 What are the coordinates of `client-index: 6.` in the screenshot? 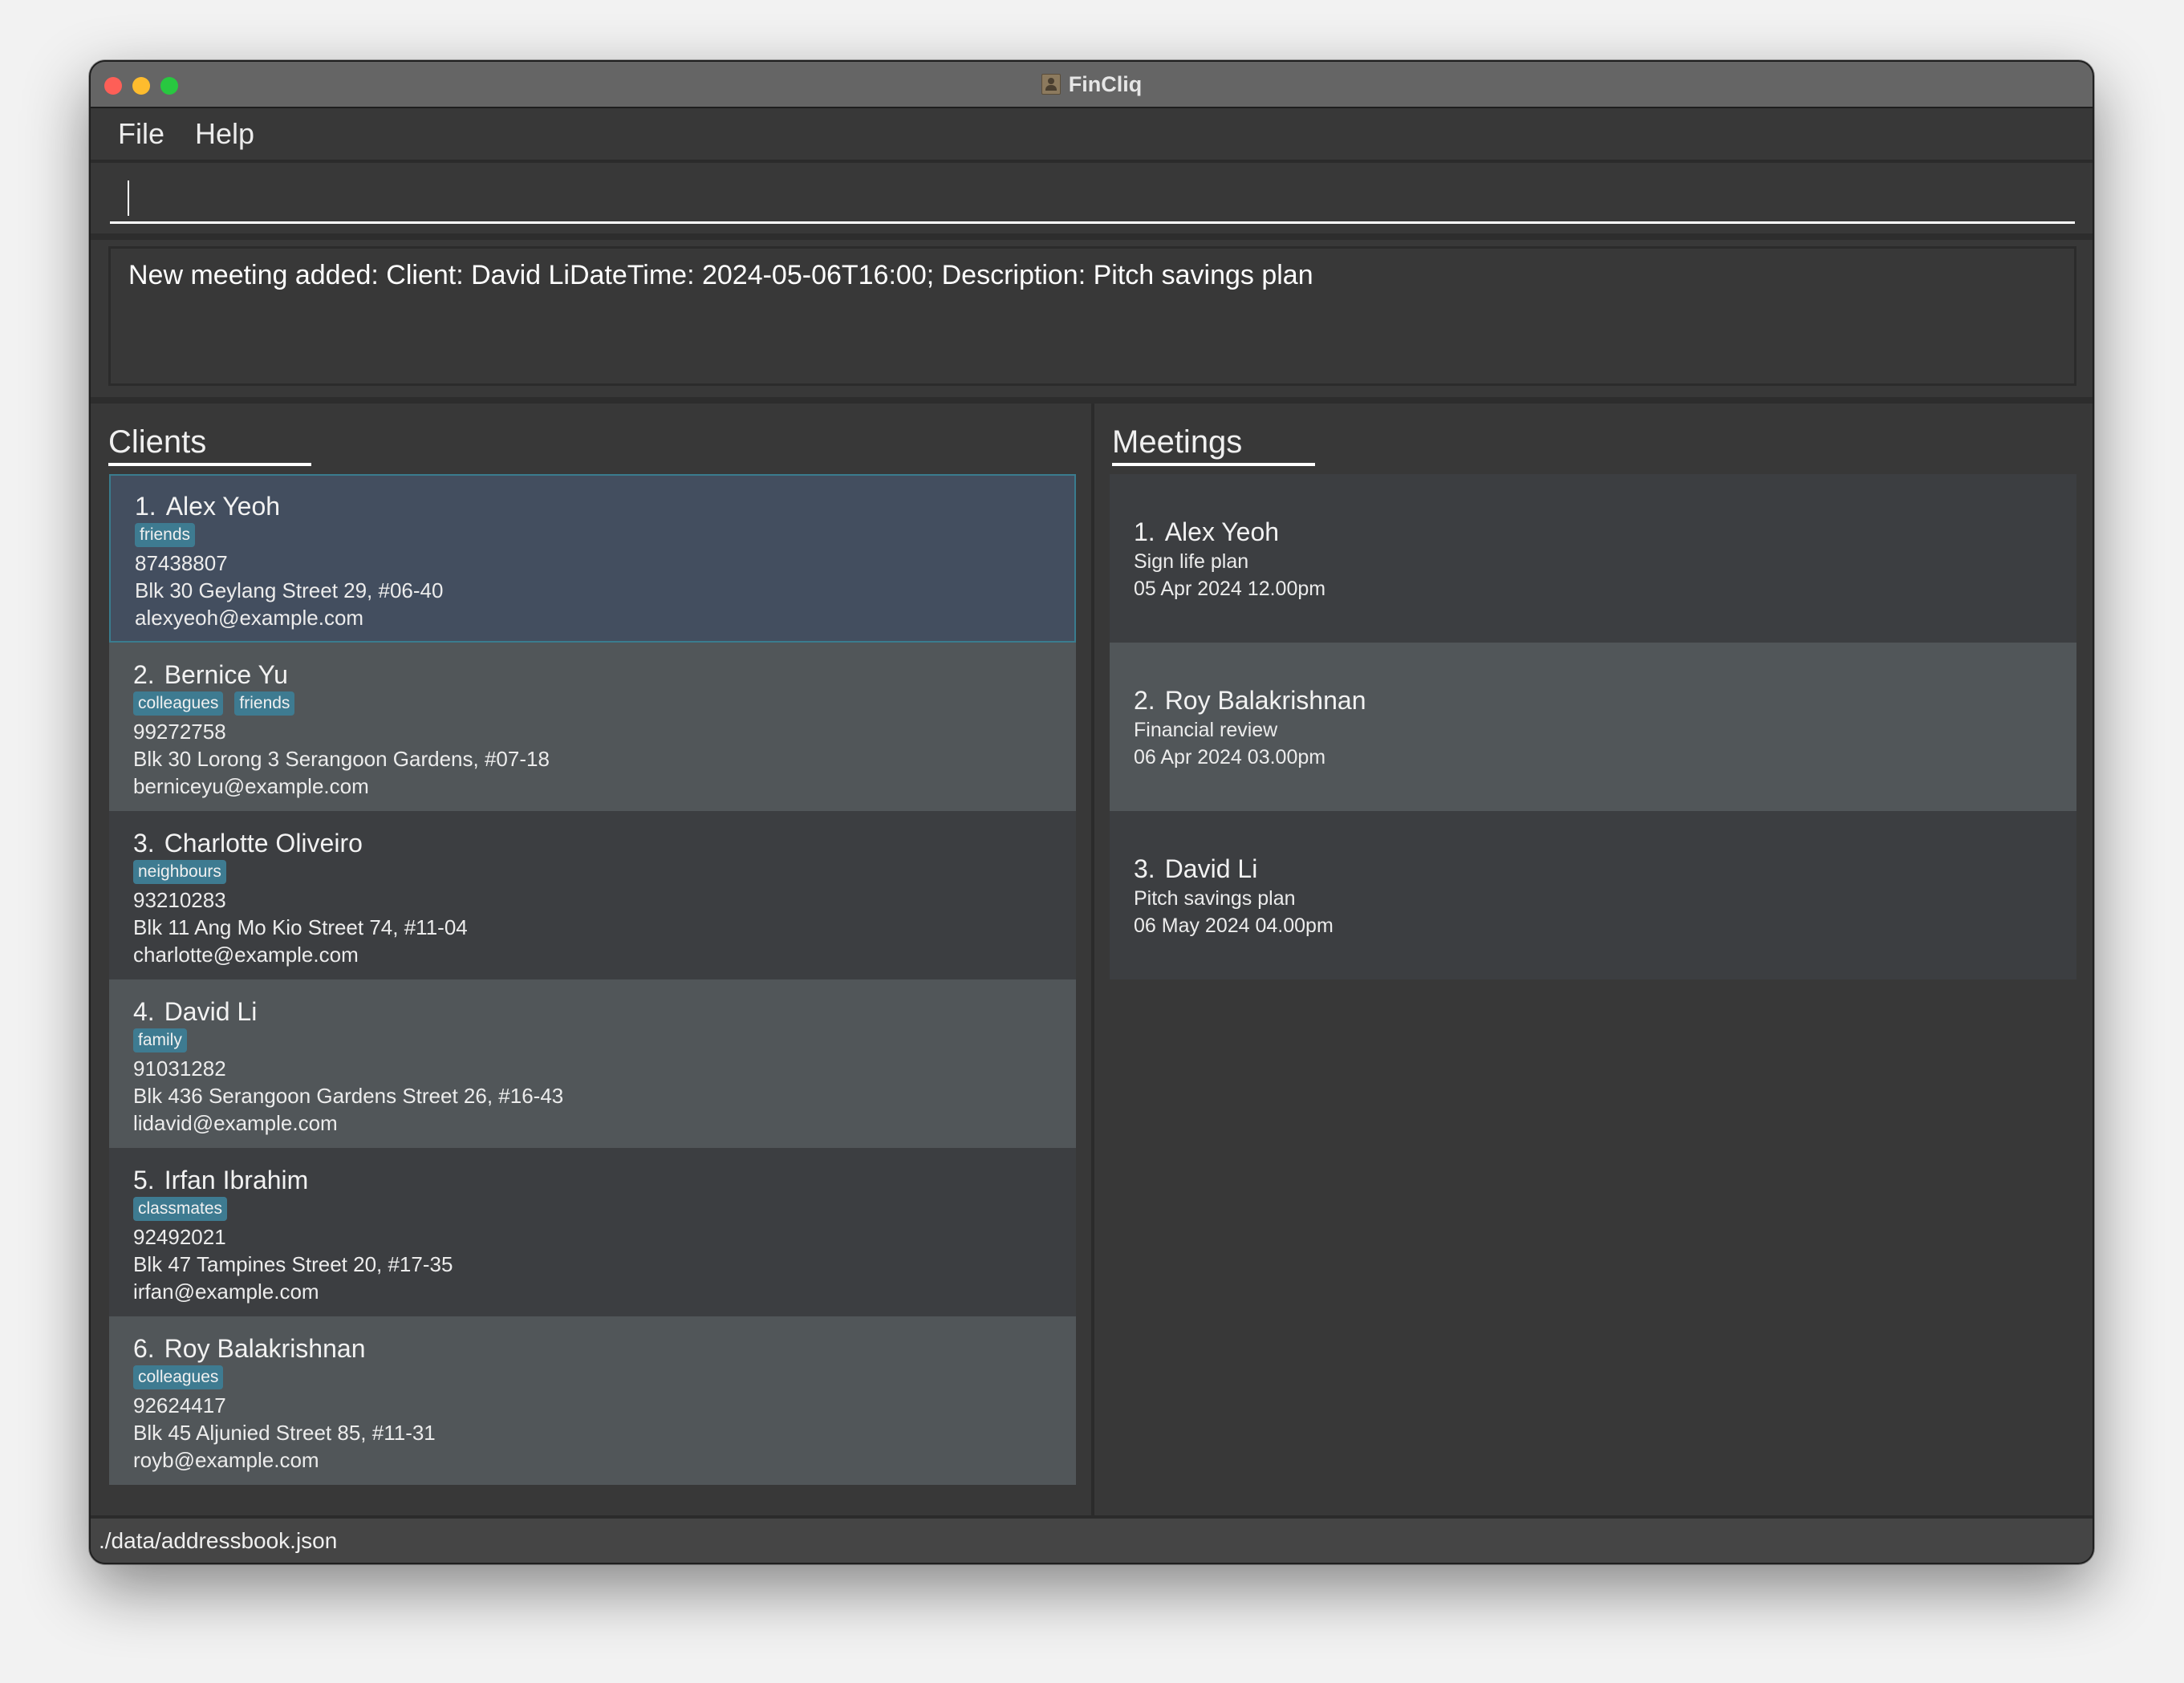 It's located at (144, 1349).